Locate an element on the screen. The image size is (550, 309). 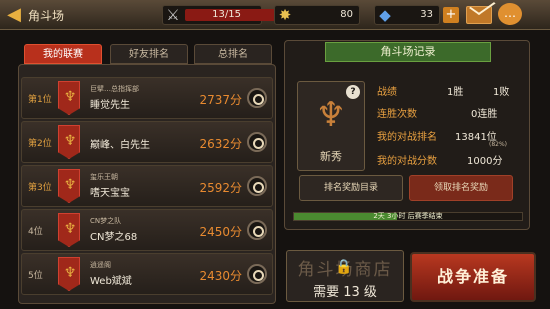
rank-label: 4位 is located at coordinates (35, 232).